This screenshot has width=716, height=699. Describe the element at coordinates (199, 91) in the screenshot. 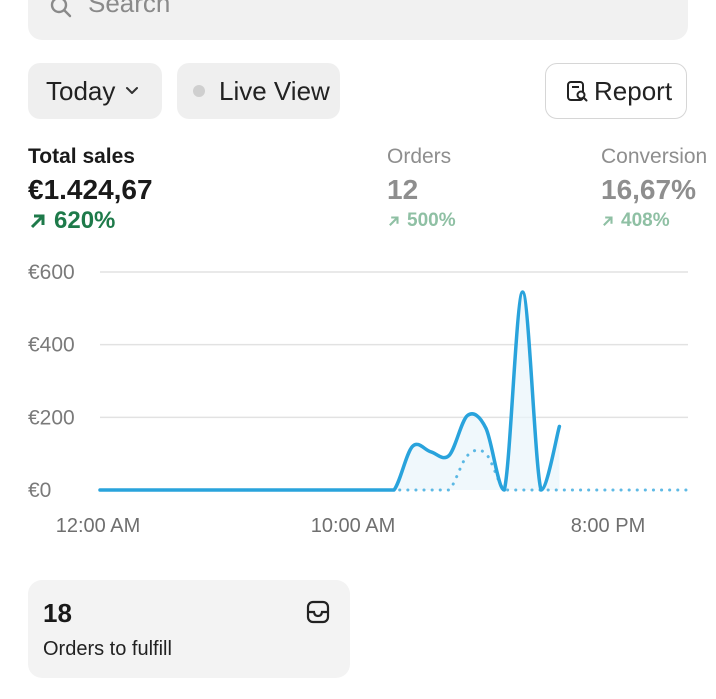

I see `live-status-dot` at that location.